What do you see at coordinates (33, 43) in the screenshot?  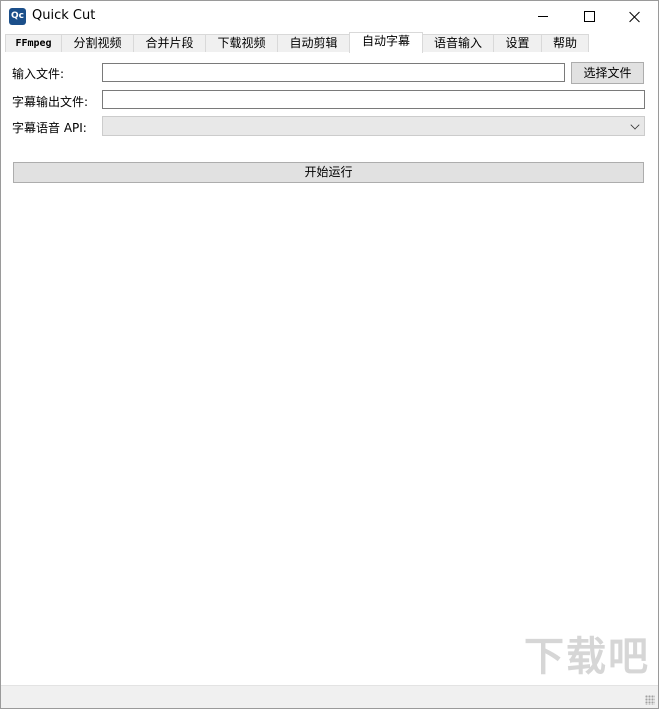 I see `tab-ffmpeg: FFmpeg` at bounding box center [33, 43].